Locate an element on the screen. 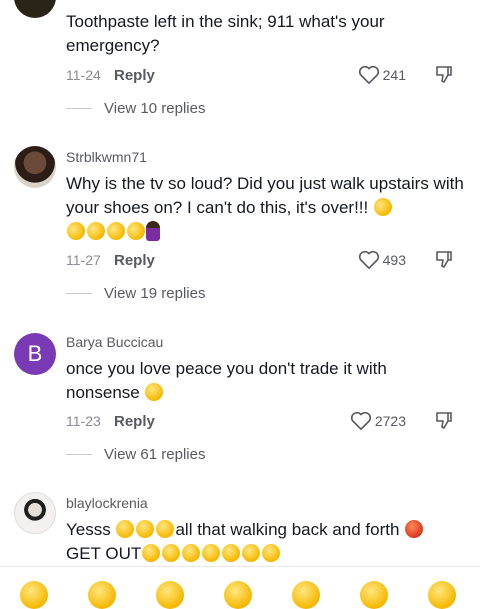  view-replies-button: View 61 replies is located at coordinates (135, 454).